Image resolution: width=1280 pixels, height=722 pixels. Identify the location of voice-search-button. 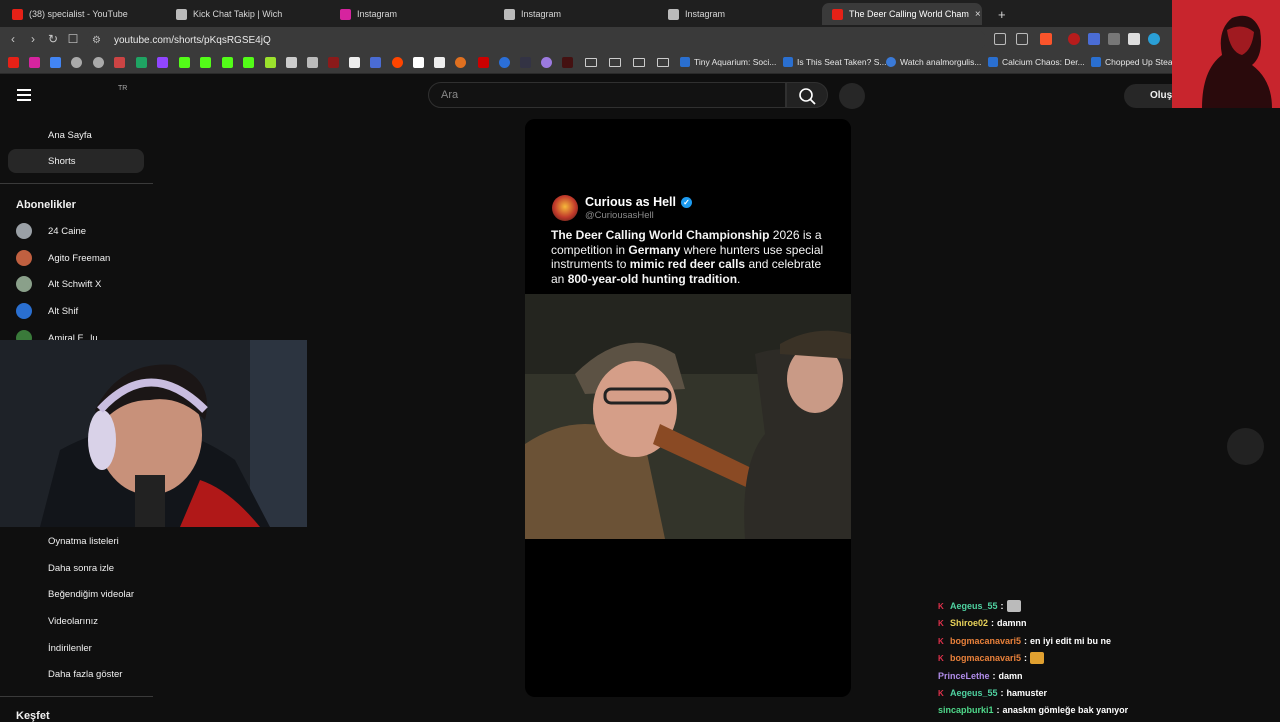
(852, 96).